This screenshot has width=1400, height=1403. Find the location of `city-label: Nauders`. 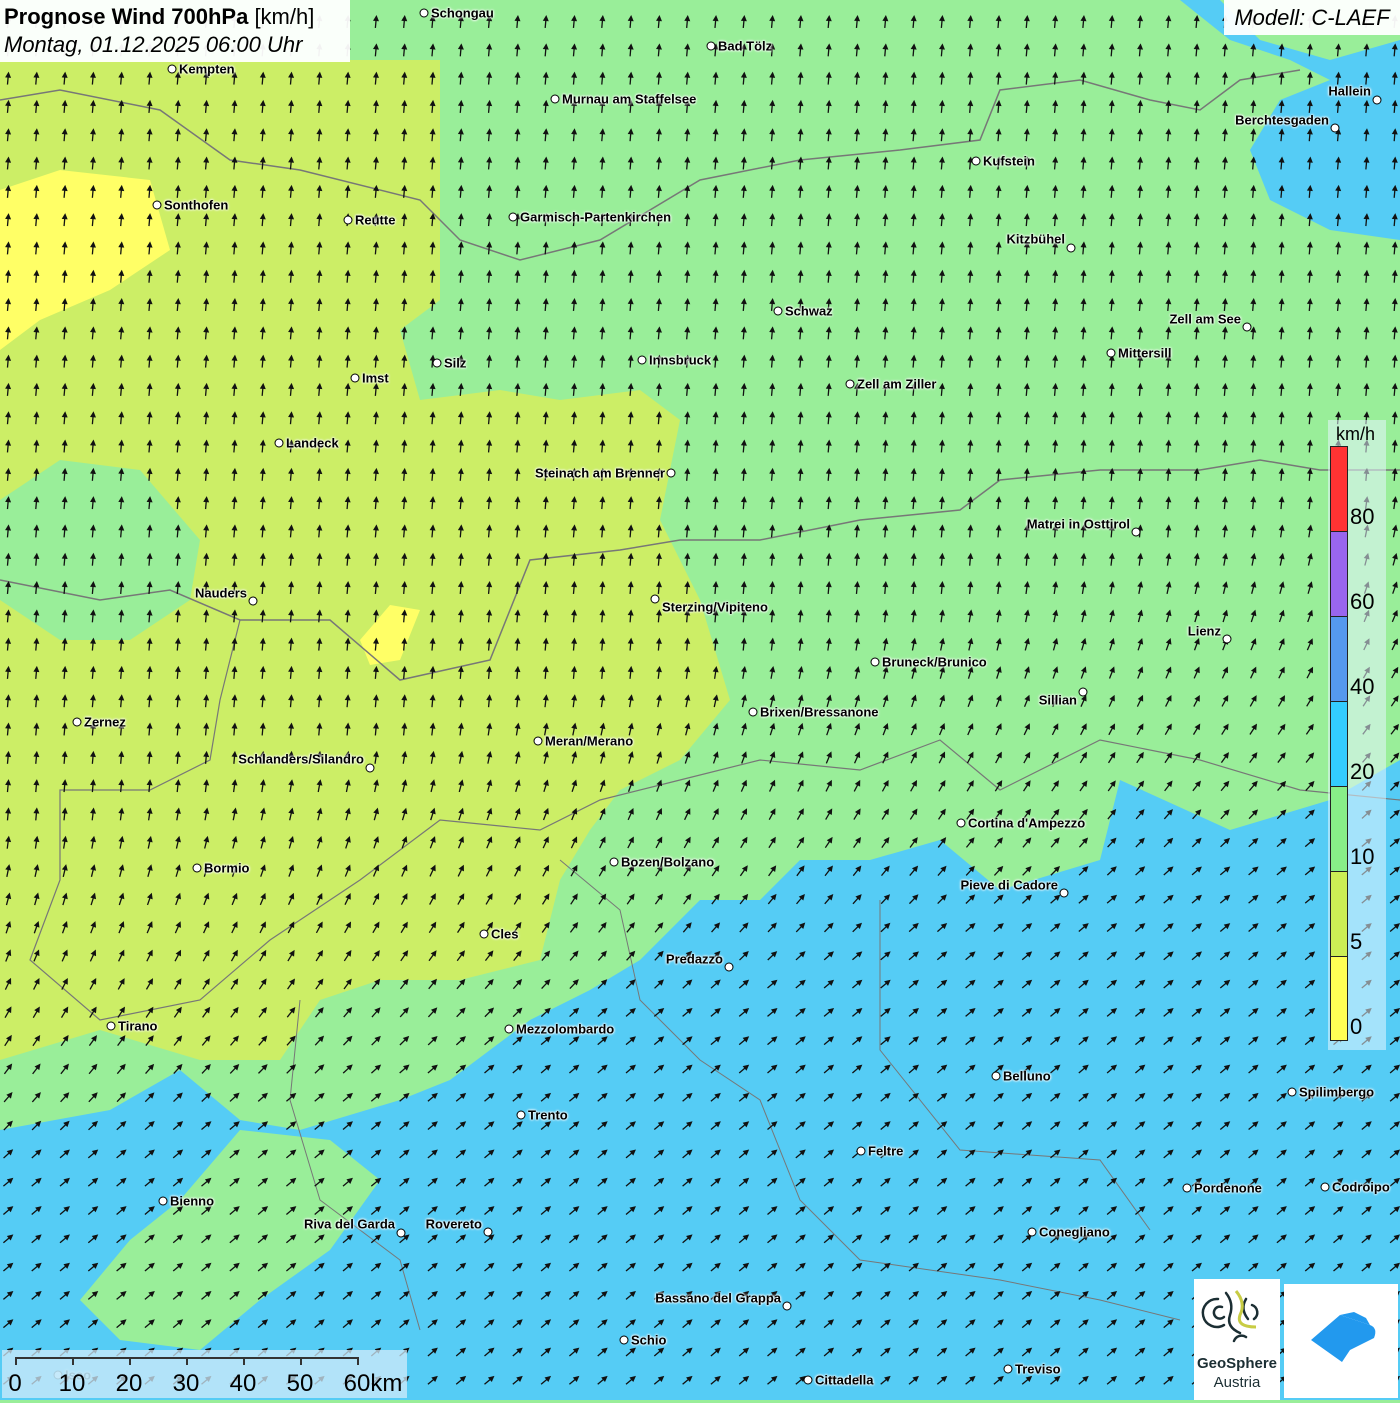

city-label: Nauders is located at coordinates (221, 593).